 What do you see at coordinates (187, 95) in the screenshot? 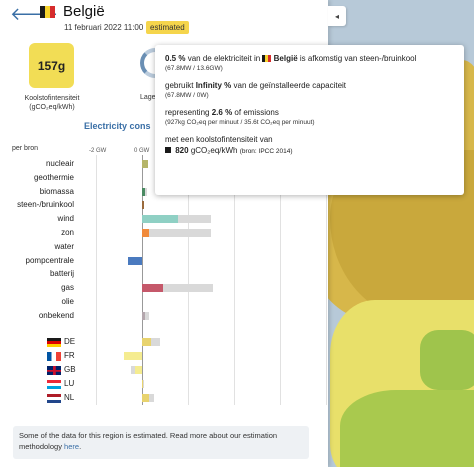
I see `tooltip-line2-sub: (67.8MW / 0W)` at bounding box center [187, 95].